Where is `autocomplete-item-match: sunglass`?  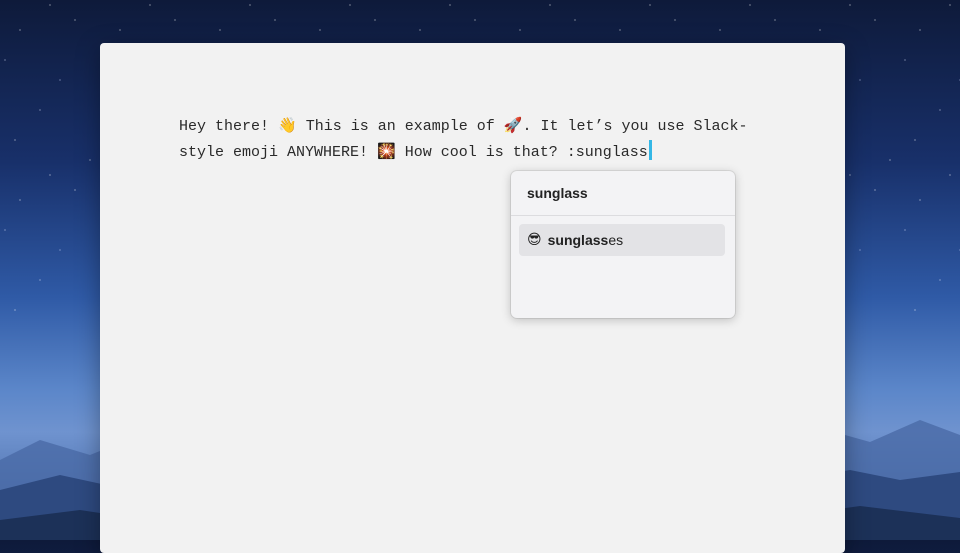
autocomplete-item-match: sunglass is located at coordinates (578, 240).